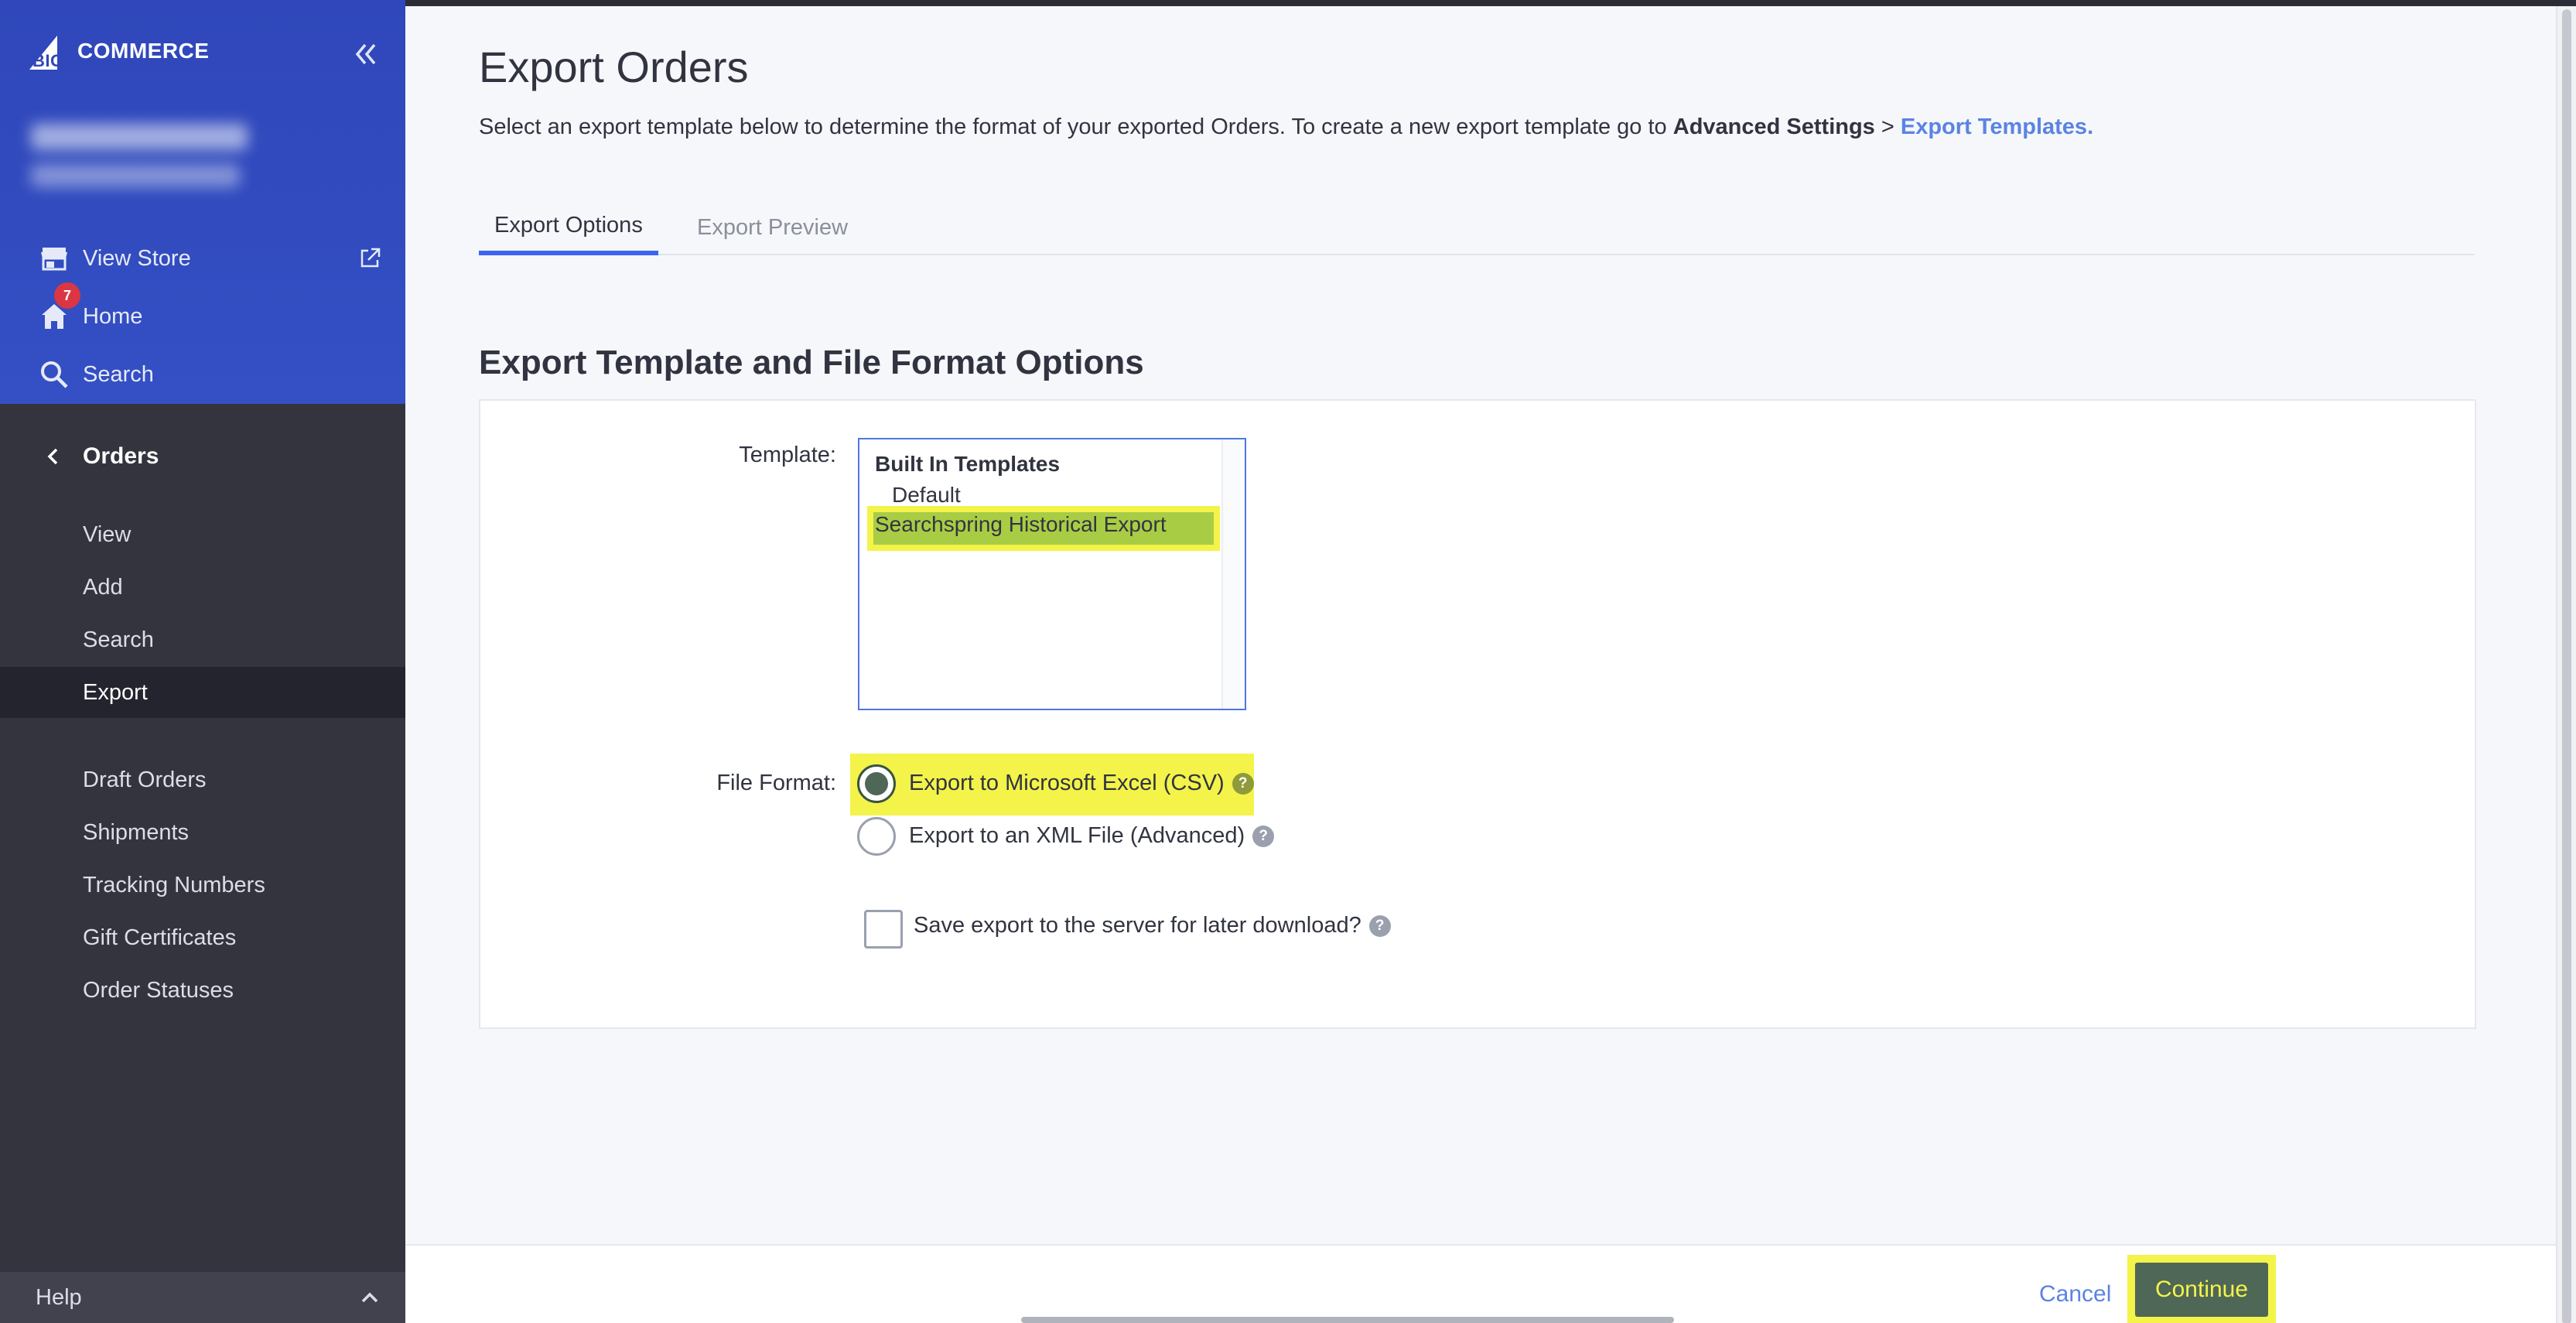 The width and height of the screenshot is (2576, 1323). Describe the element at coordinates (54, 374) in the screenshot. I see `search-icon` at that location.